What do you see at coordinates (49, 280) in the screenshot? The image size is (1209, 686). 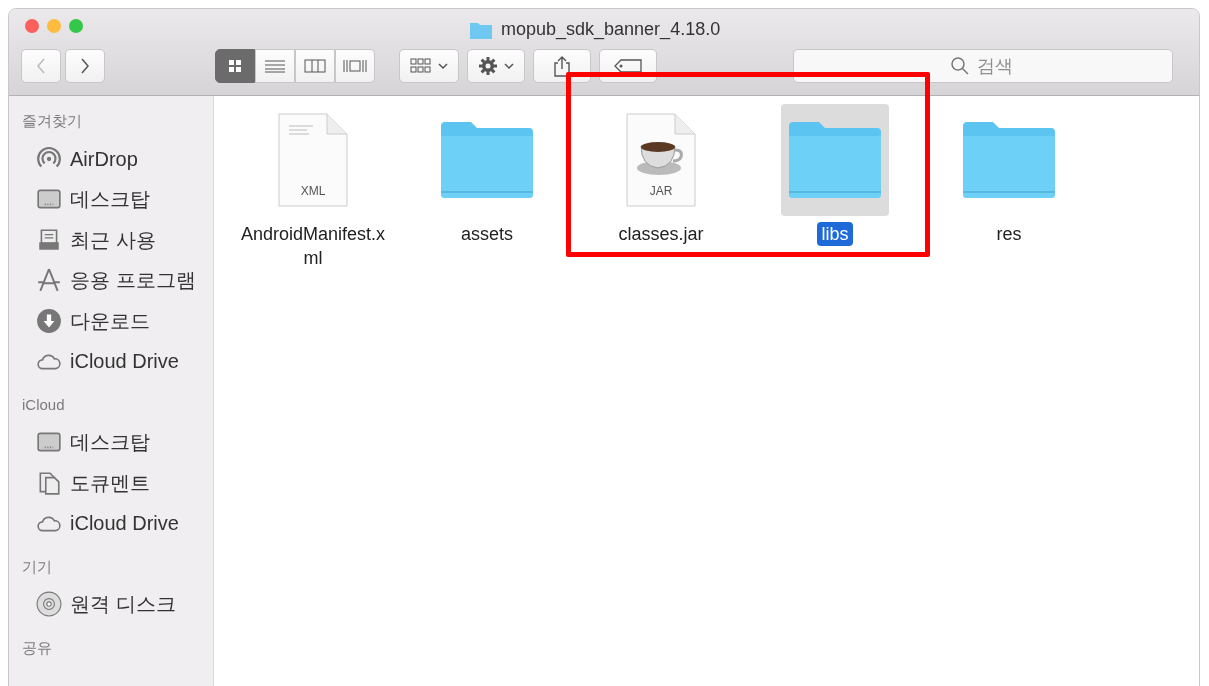 I see `pencil-ruler-icon` at bounding box center [49, 280].